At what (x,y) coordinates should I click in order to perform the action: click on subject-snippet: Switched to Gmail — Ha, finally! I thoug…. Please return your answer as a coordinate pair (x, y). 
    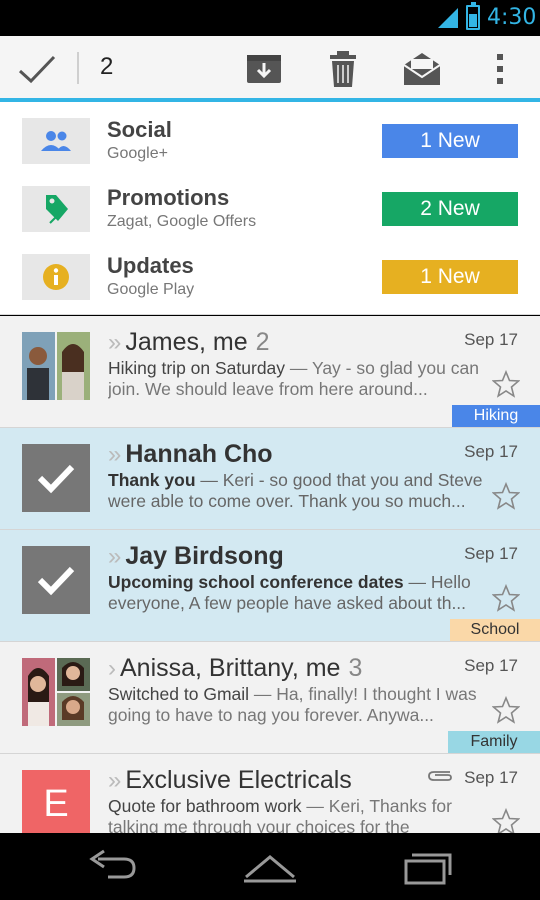
    Looking at the image, I should click on (292, 704).